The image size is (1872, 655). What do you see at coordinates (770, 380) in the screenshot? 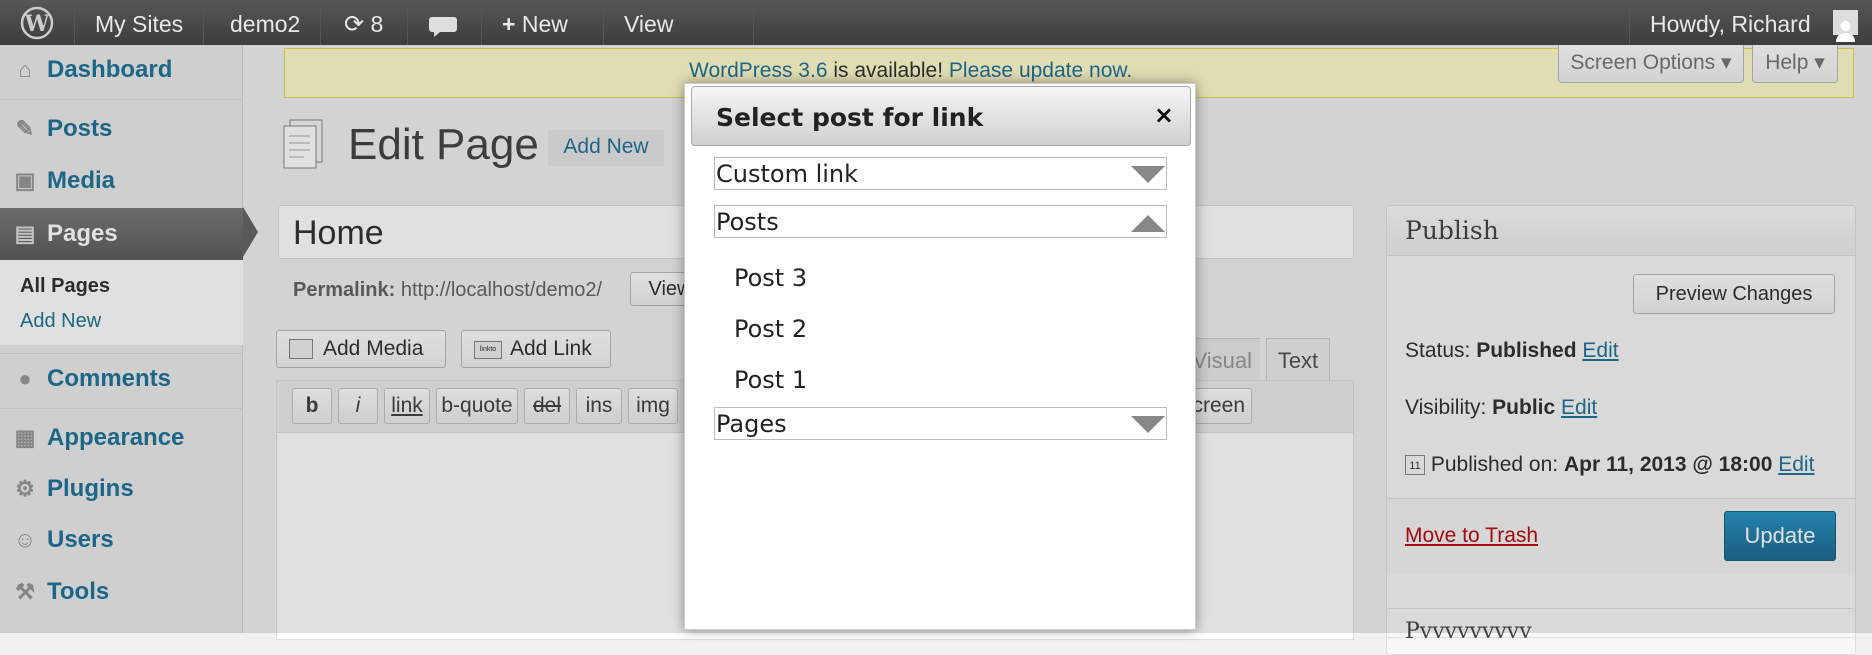
I see `post-item: Post 1` at bounding box center [770, 380].